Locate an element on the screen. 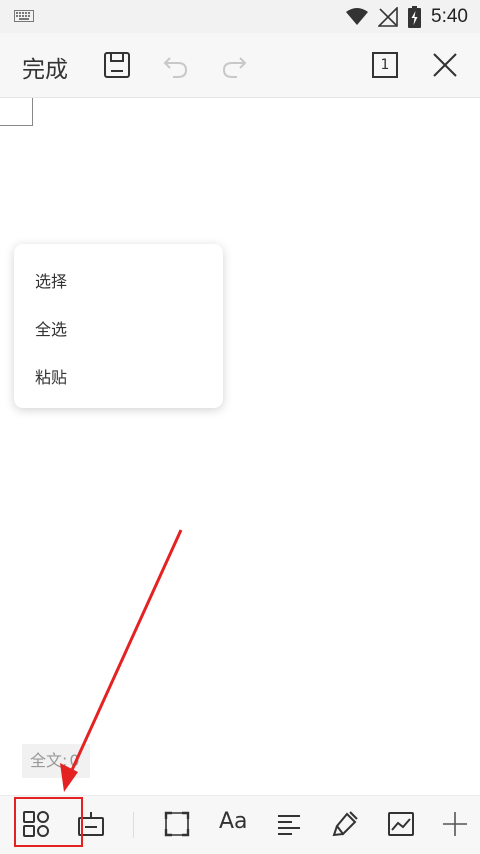 The image size is (480, 854). word-count-label: 全文: is located at coordinates (49, 760).